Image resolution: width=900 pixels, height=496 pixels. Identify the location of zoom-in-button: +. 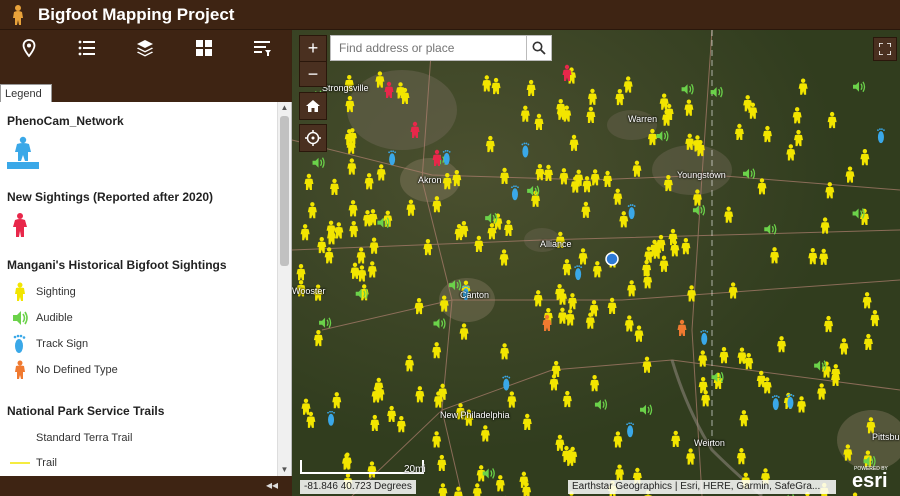
(313, 48).